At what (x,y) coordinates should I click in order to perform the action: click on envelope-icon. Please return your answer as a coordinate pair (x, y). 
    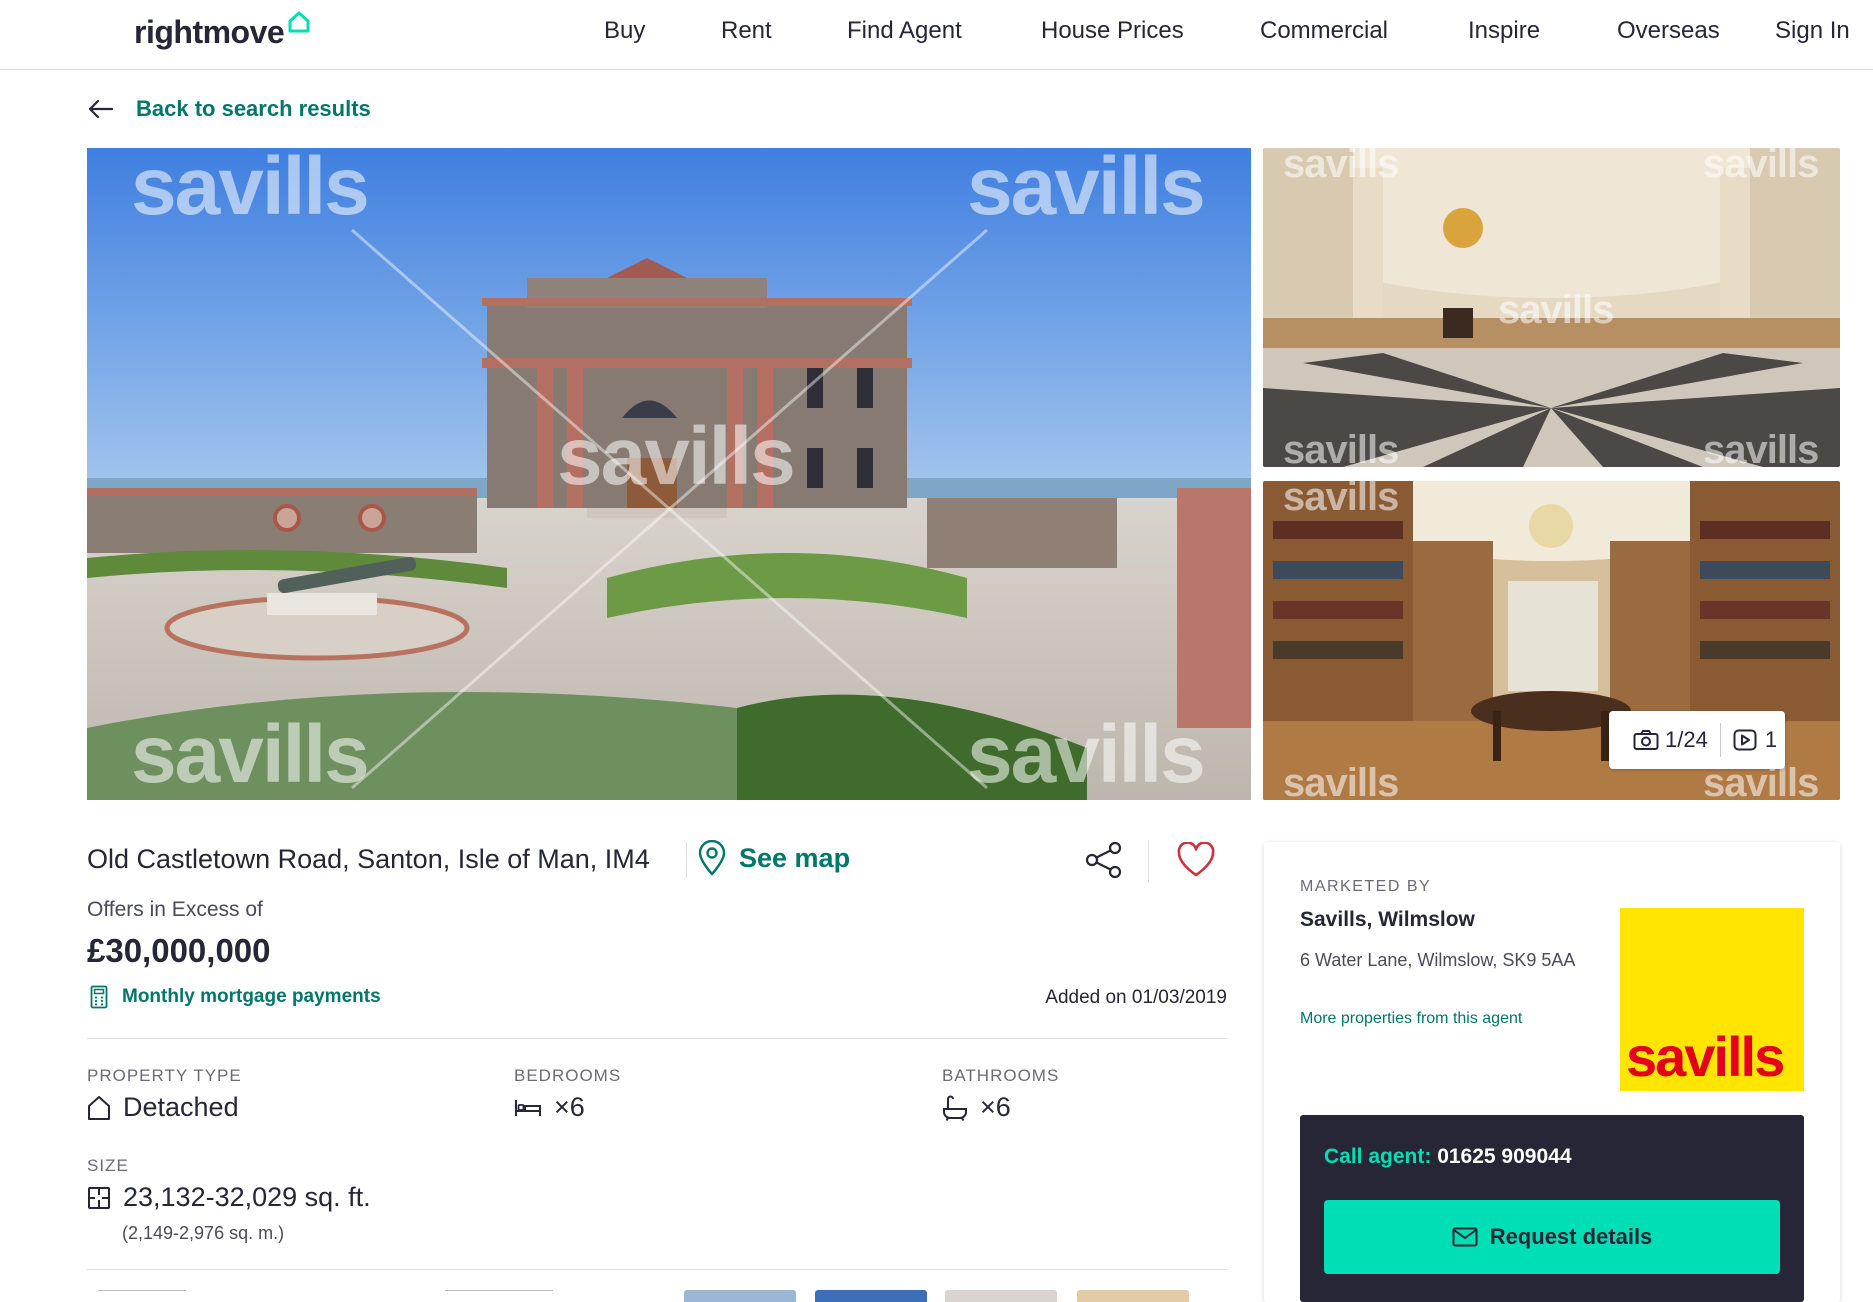
    Looking at the image, I should click on (1465, 1237).